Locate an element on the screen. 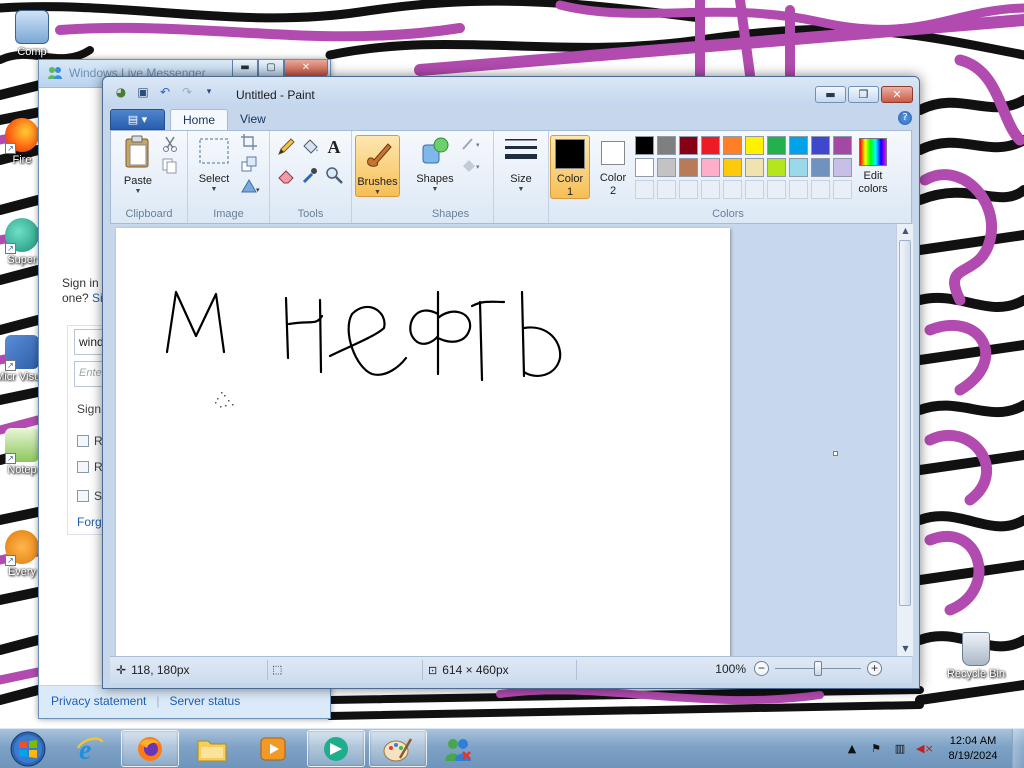 The height and width of the screenshot is (768, 1024). show-hidden-icons-icon: ▲ is located at coordinates (852, 749).